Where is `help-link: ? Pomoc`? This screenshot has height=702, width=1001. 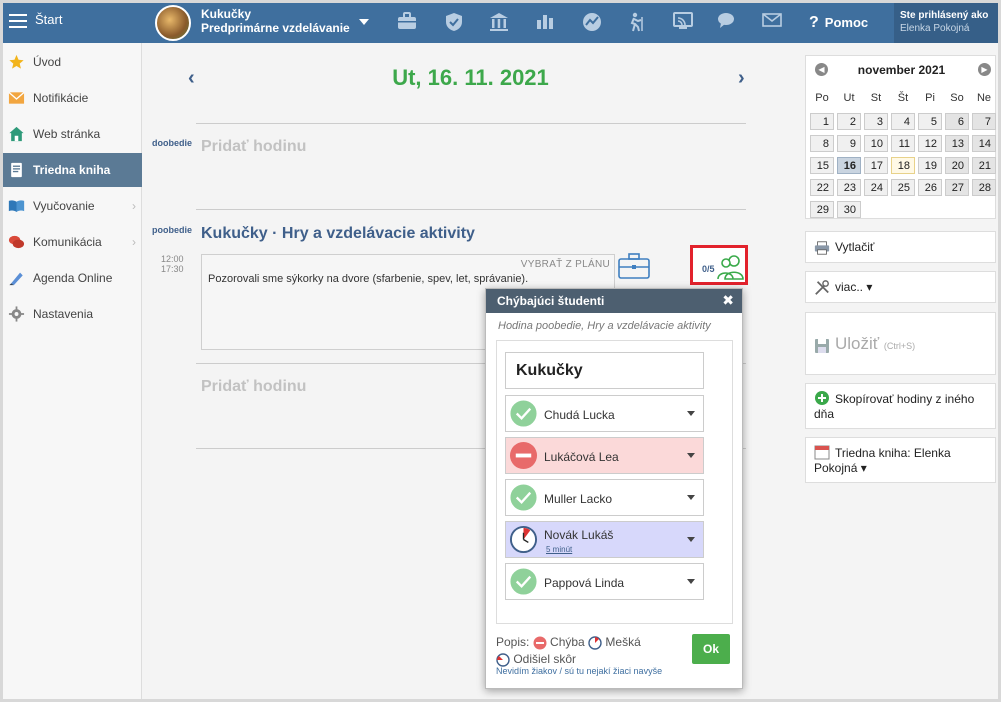
help-link: ? Pomoc is located at coordinates (838, 23).